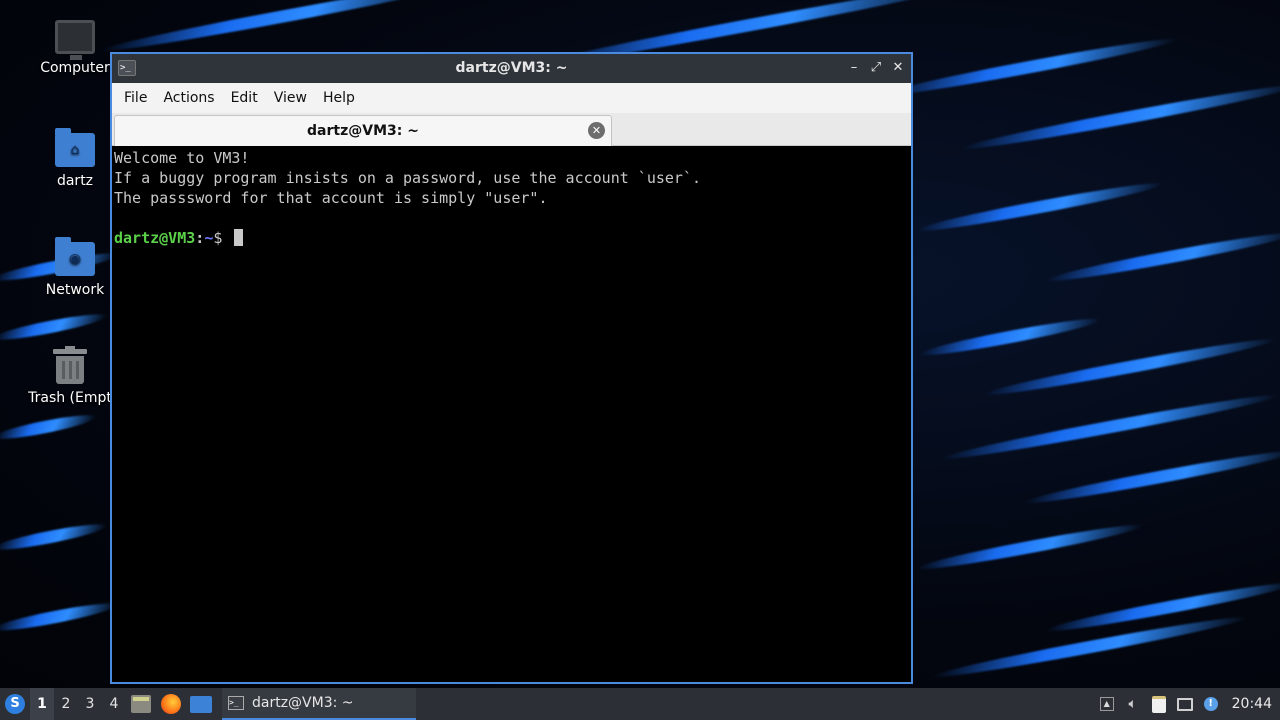 The width and height of the screenshot is (1280, 720). What do you see at coordinates (182, 158) in the screenshot?
I see `terminal-line: Welcome to VM3!` at bounding box center [182, 158].